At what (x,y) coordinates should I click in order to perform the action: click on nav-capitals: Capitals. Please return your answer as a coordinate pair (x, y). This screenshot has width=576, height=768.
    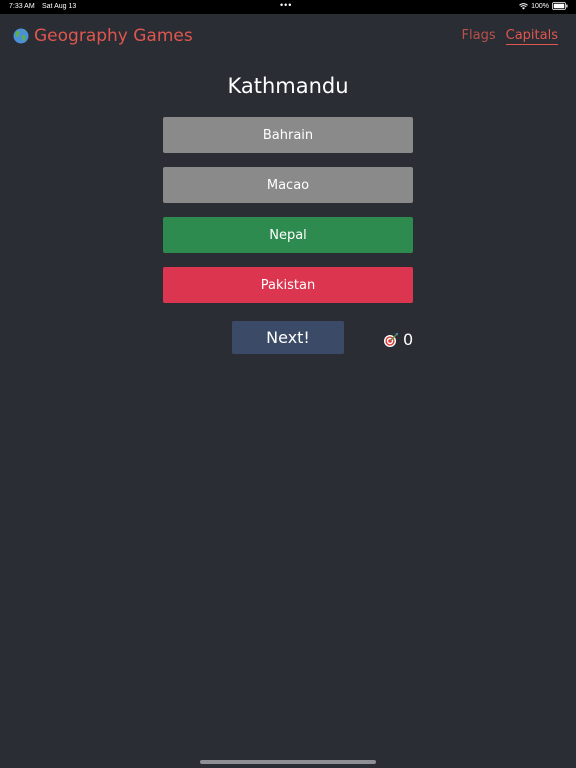
    Looking at the image, I should click on (531, 36).